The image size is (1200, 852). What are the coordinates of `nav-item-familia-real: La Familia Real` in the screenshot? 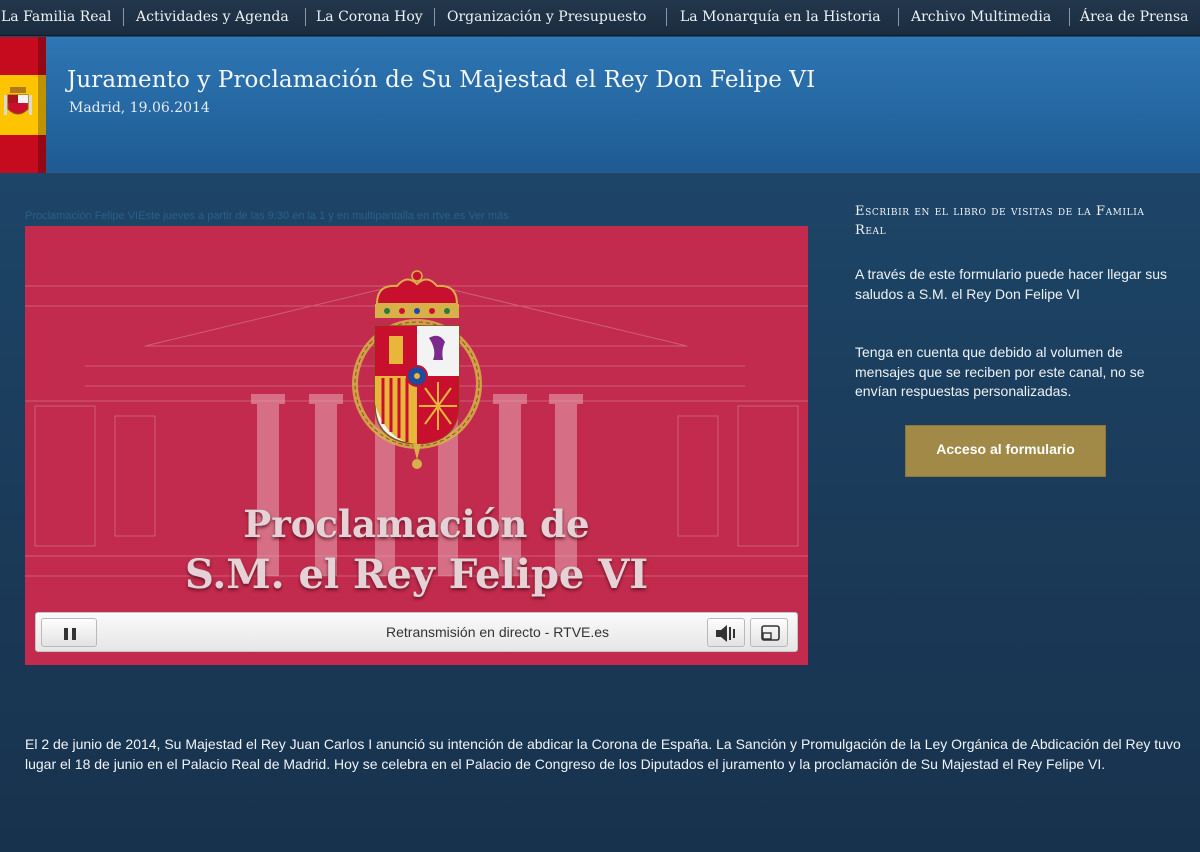 It's located at (56, 17).